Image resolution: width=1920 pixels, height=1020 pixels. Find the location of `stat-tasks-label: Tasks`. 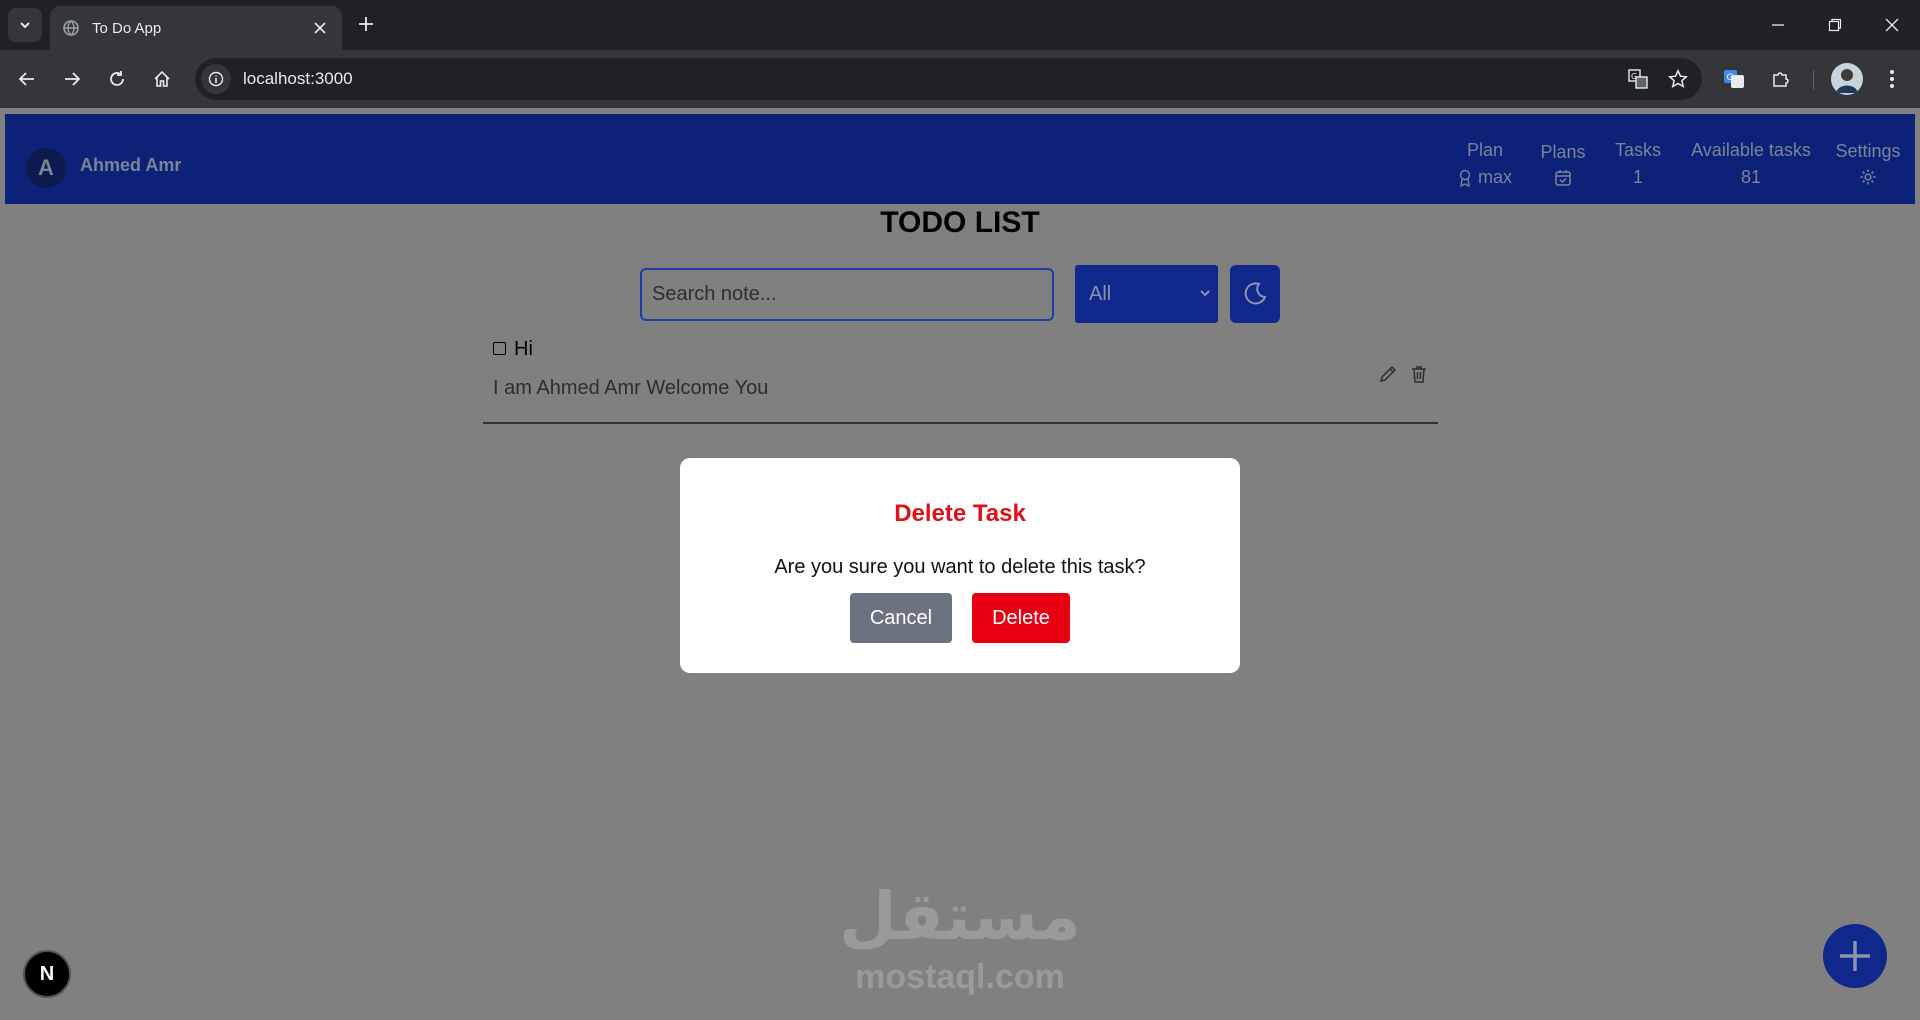

stat-tasks-label: Tasks is located at coordinates (1637, 150).